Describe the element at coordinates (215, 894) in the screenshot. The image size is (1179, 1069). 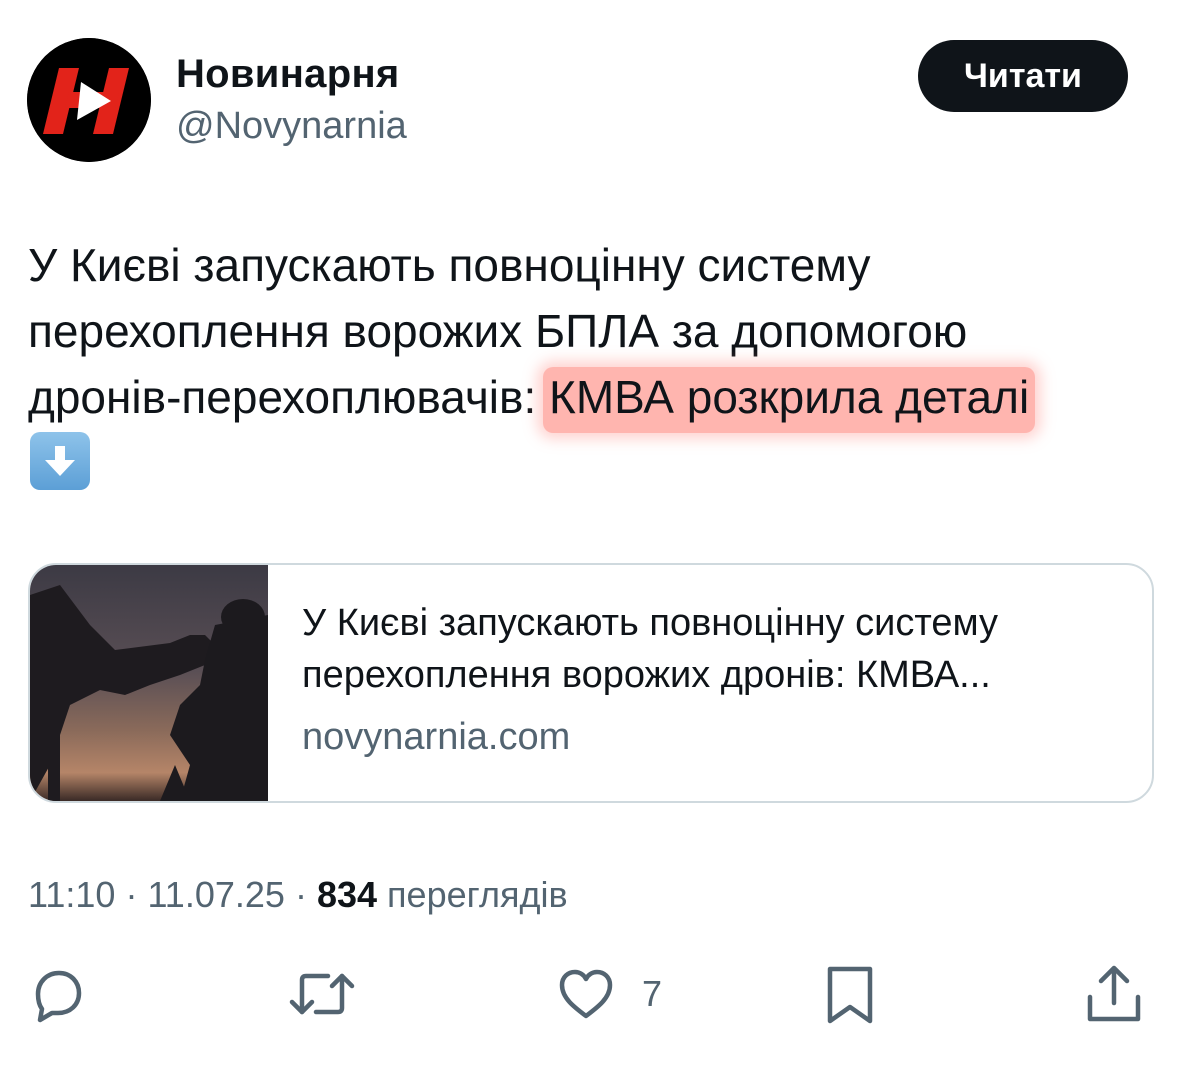
I see `tweet-date: 11.07.25` at that location.